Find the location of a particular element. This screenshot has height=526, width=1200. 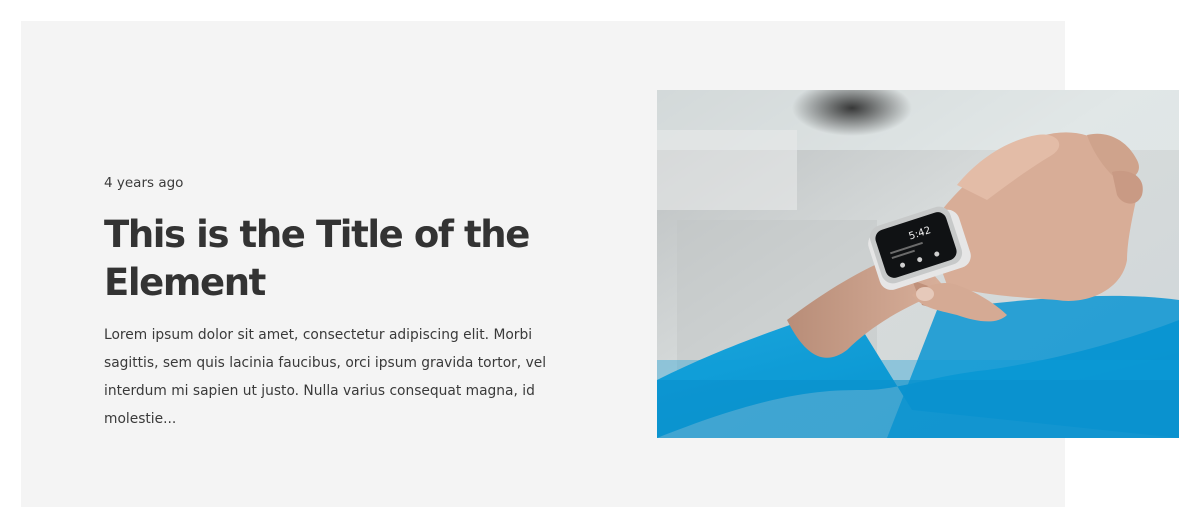

post-title: This is the Title of the Element is located at coordinates (349, 259).